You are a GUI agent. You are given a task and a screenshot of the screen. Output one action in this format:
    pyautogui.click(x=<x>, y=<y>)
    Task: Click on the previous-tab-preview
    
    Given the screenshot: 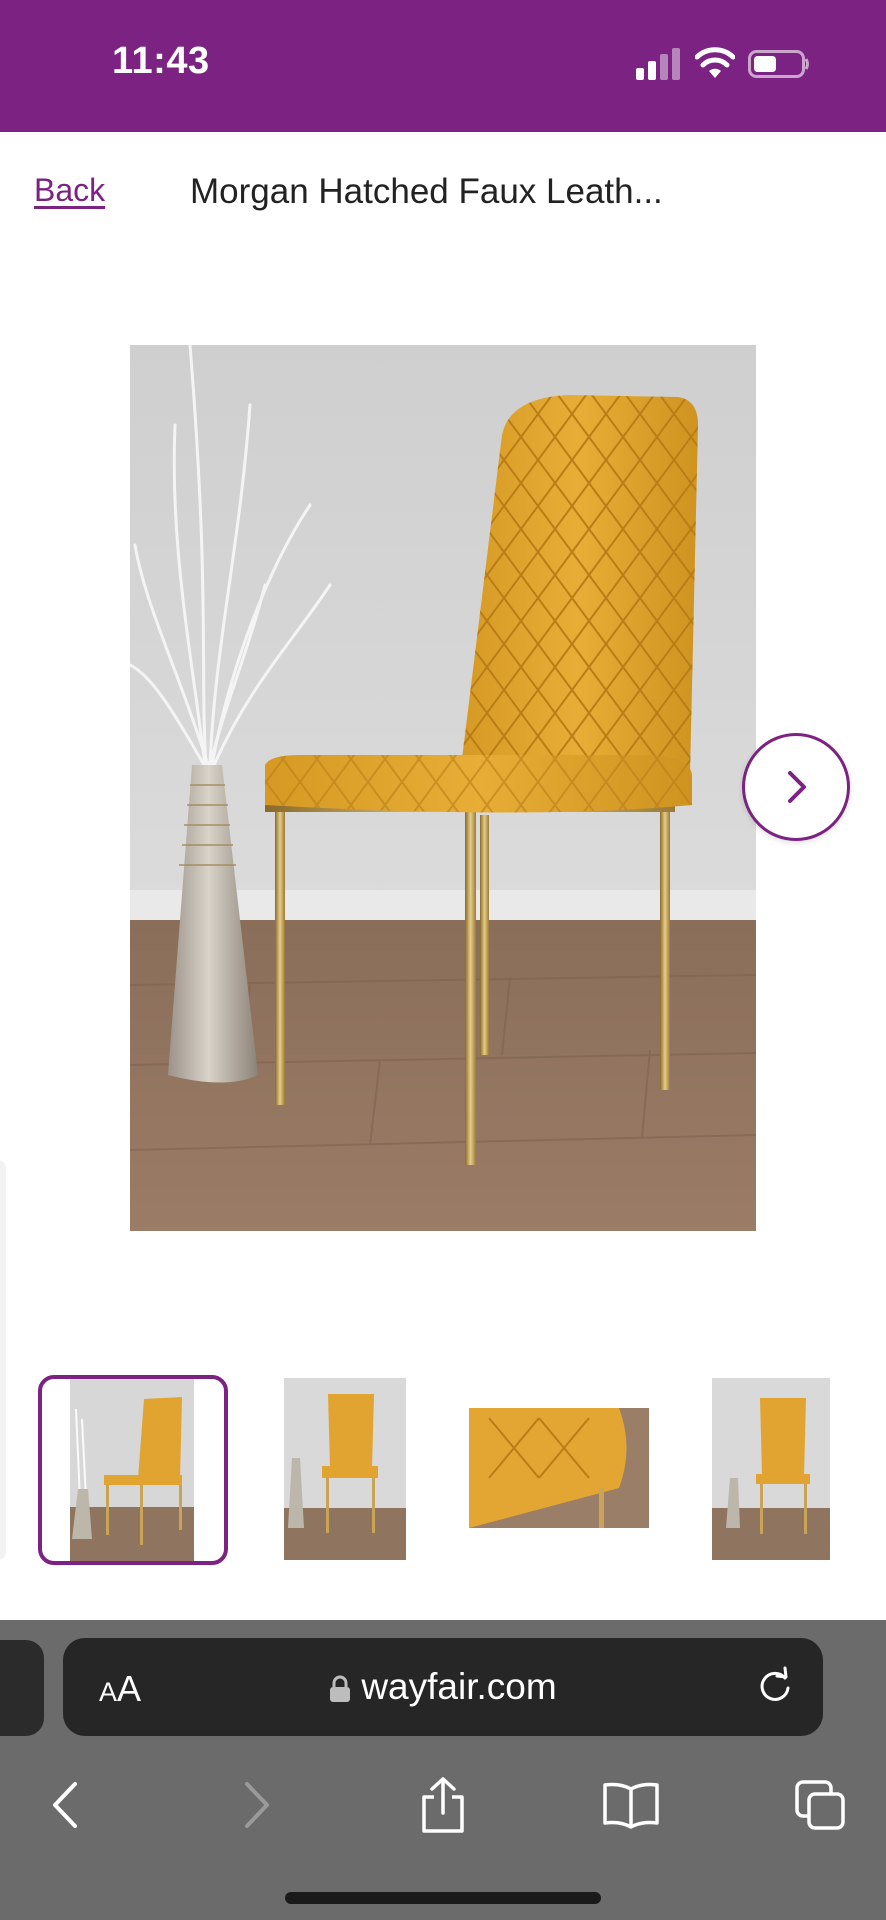 What is the action you would take?
    pyautogui.click(x=22, y=1688)
    